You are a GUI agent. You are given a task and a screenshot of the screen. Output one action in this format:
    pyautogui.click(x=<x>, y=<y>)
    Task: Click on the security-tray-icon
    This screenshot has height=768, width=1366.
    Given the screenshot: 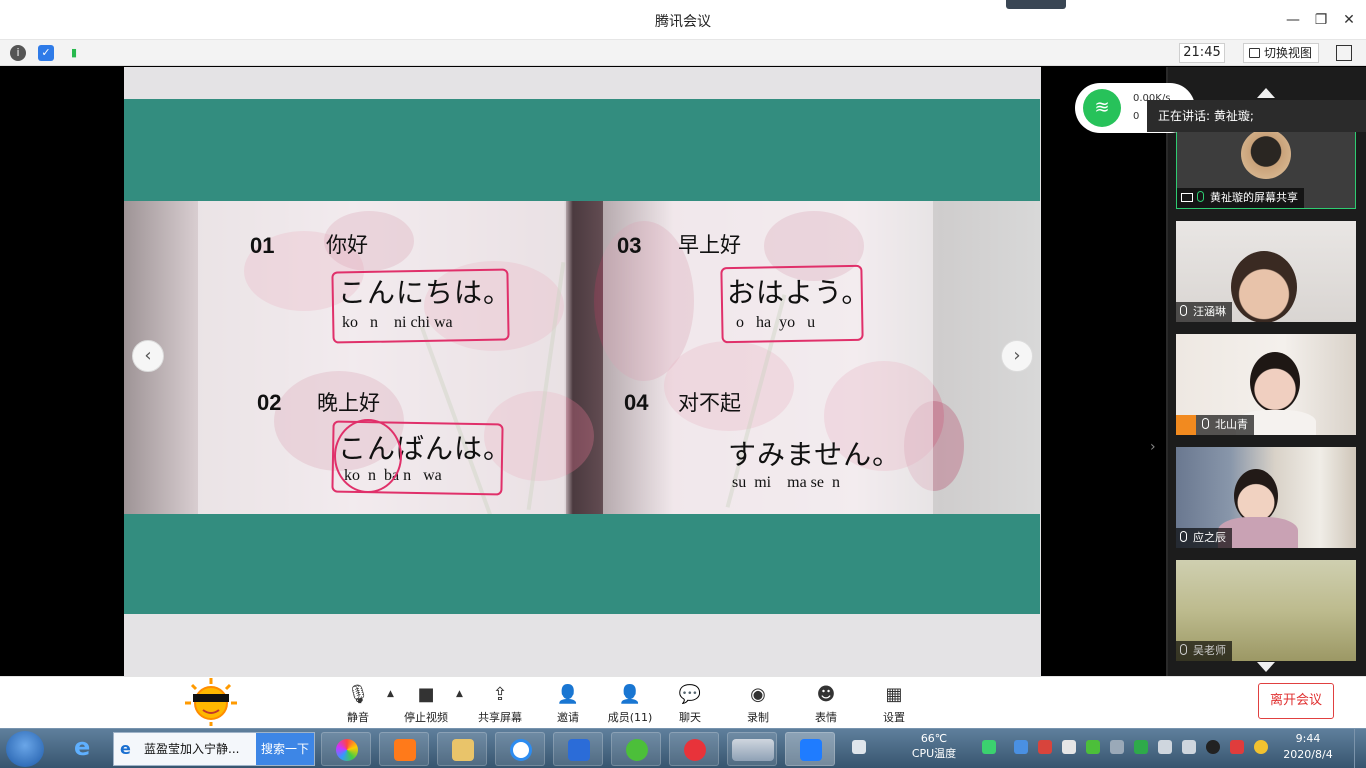 What is the action you would take?
    pyautogui.click(x=1141, y=747)
    